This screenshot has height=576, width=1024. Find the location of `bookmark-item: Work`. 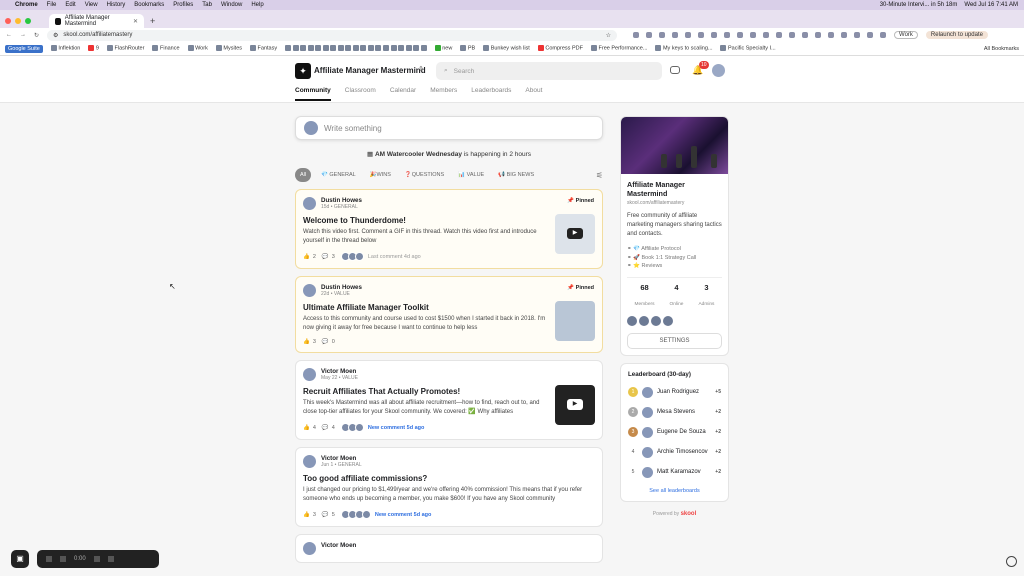

bookmark-item: Work is located at coordinates (197, 48).